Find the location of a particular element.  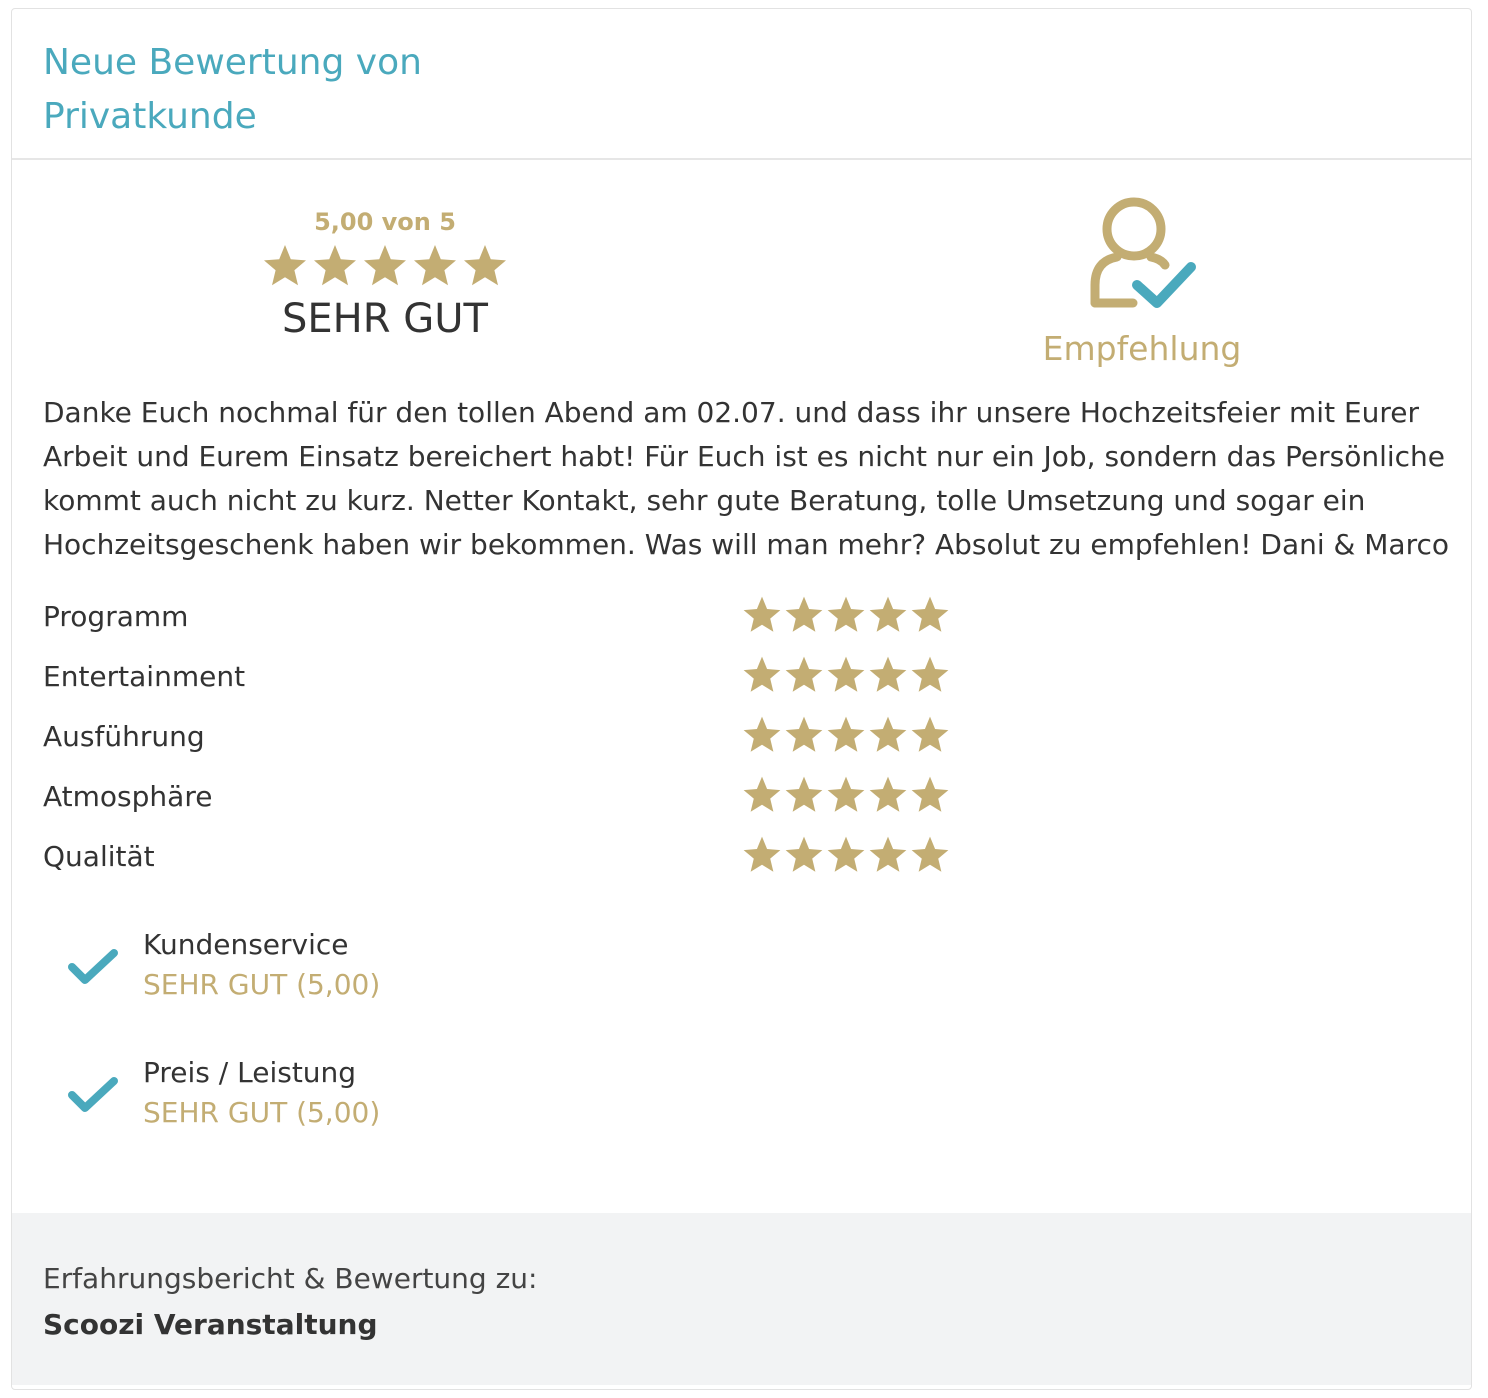

overall-verdict: SEHR GUT is located at coordinates (385, 319).